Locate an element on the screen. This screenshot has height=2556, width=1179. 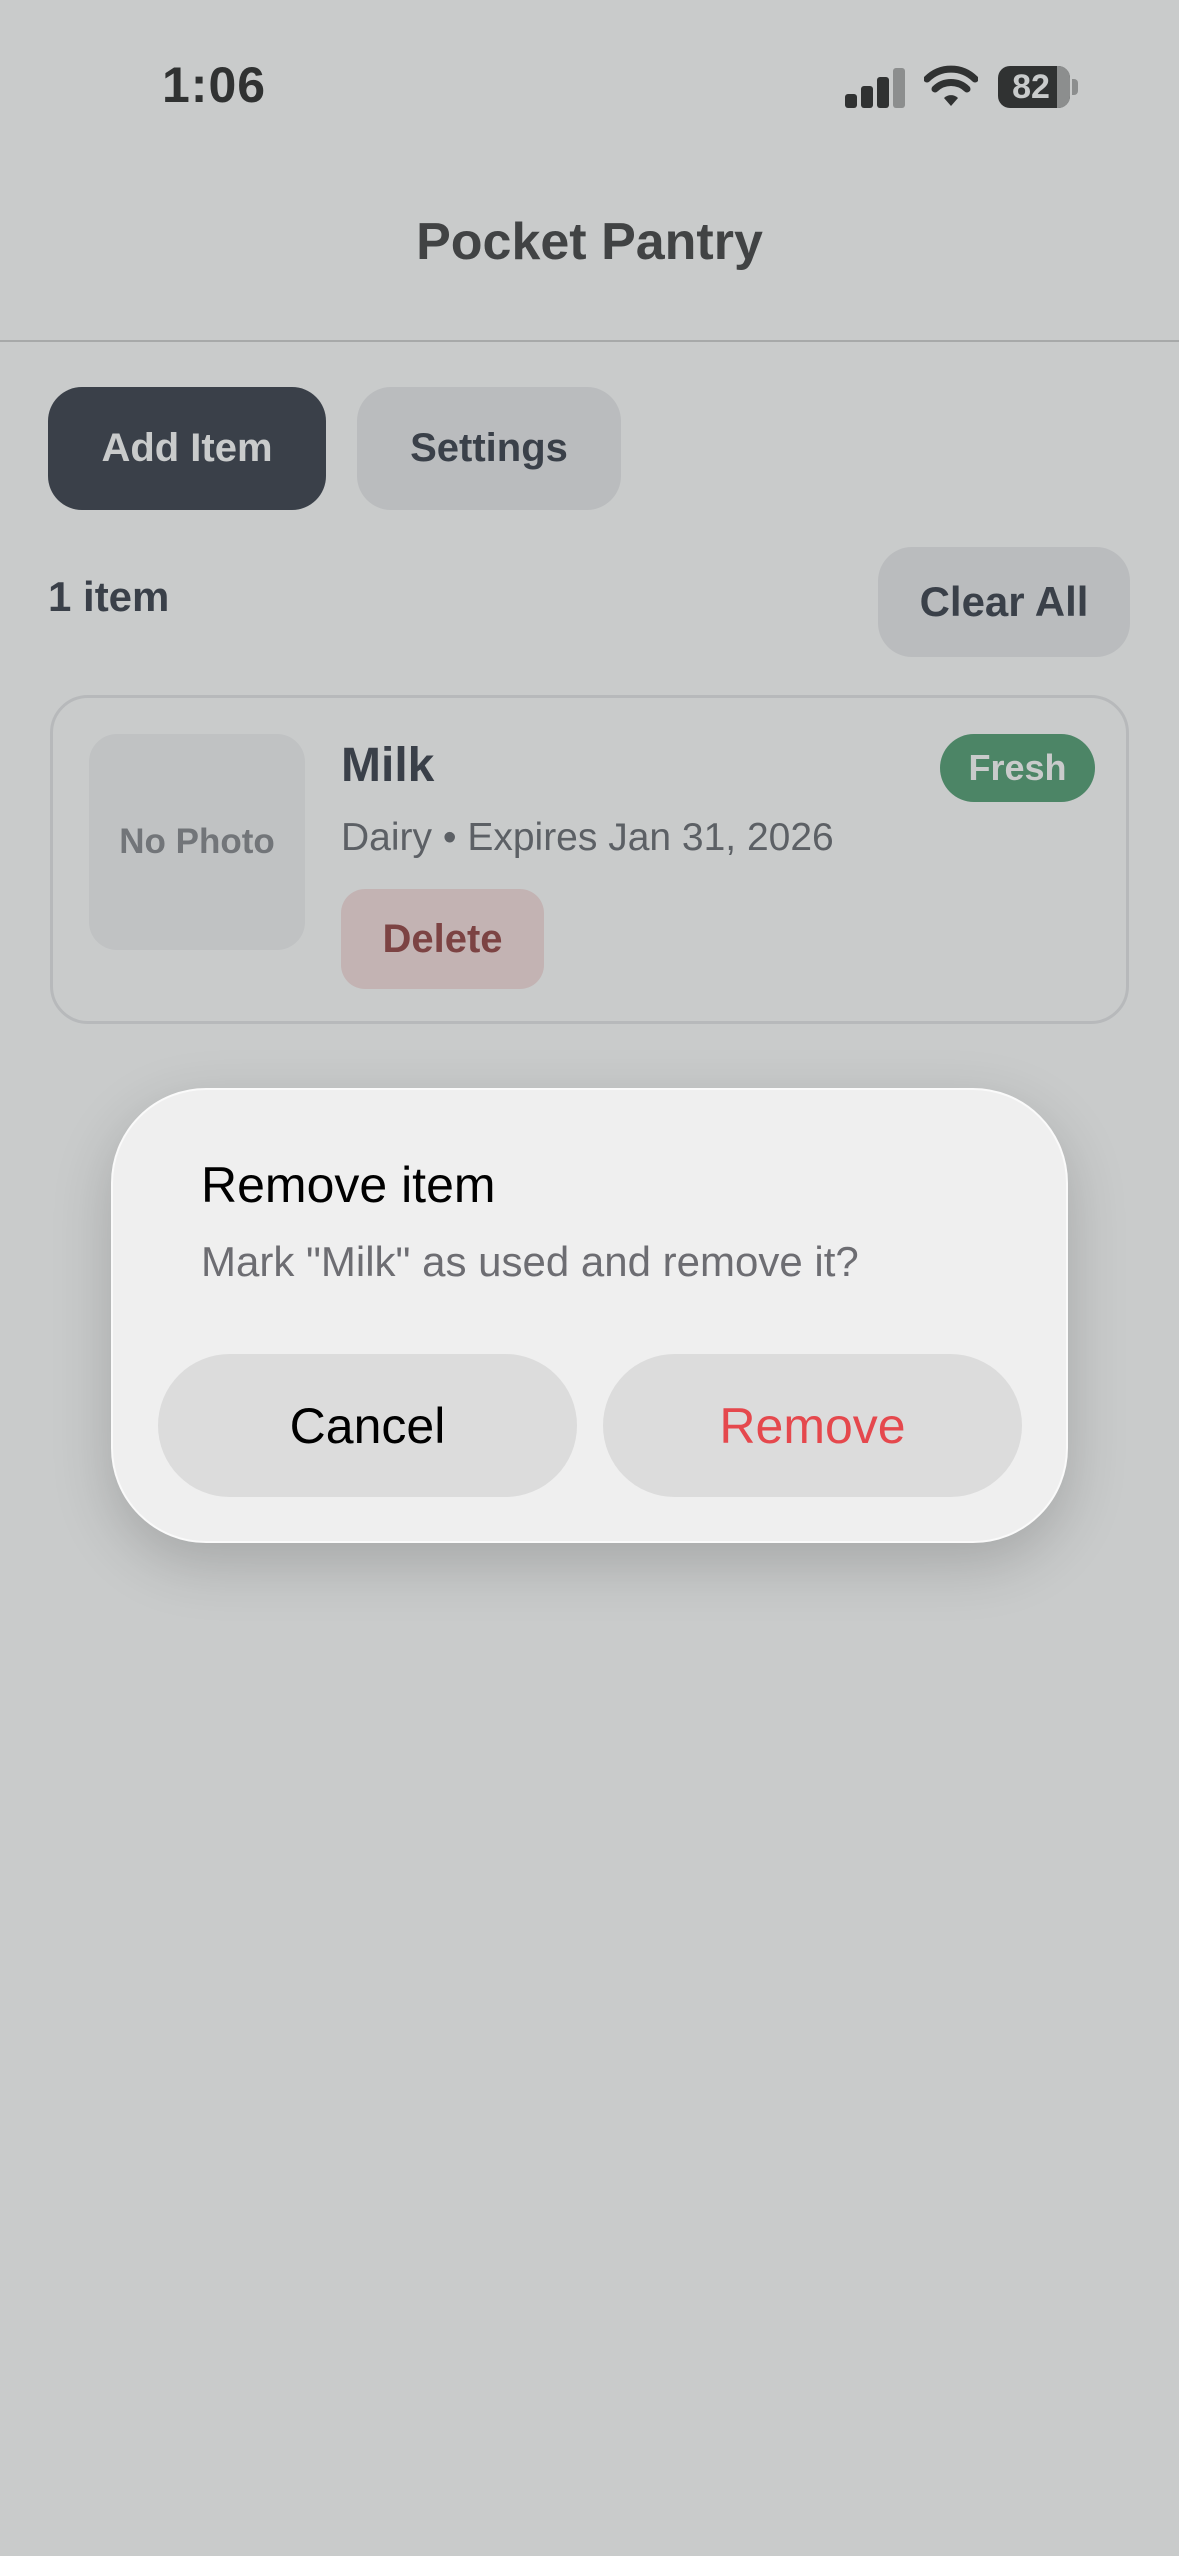
dialog-title: Remove item is located at coordinates (348, 1185).